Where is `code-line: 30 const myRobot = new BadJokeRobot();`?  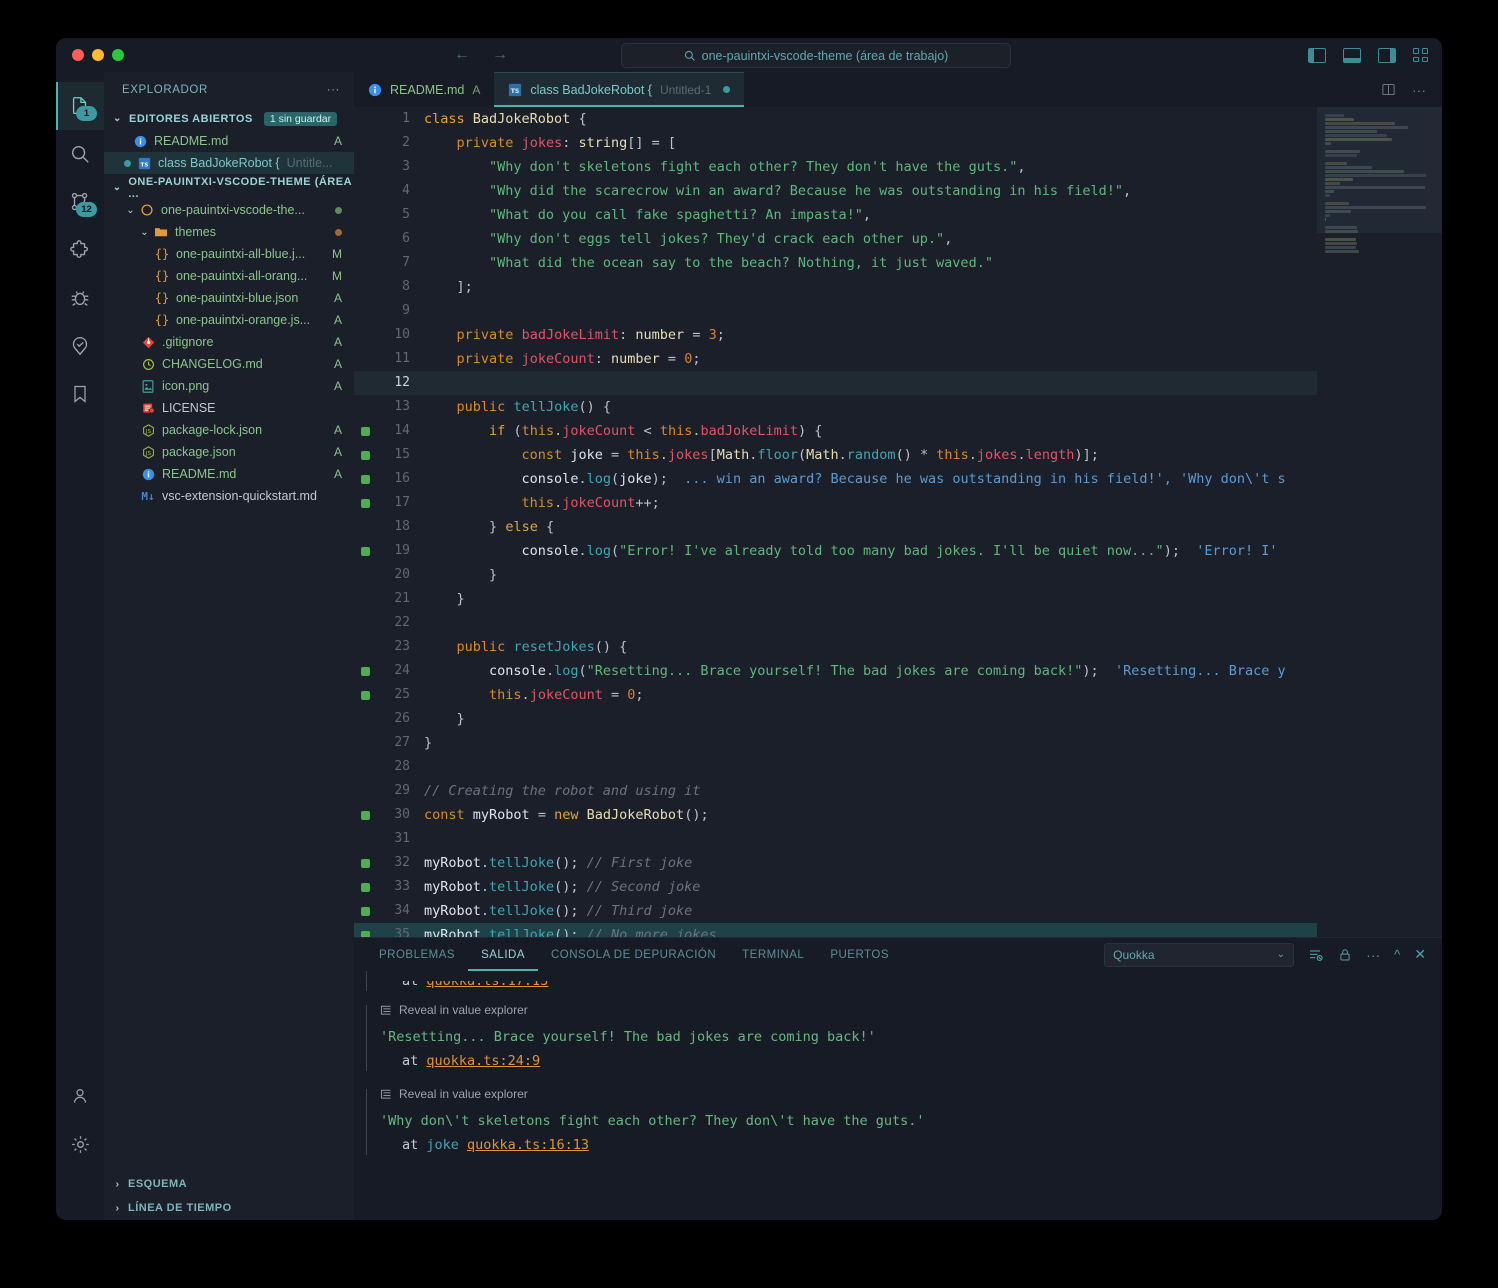
code-line: 30 const myRobot = new BadJokeRobot(); is located at coordinates (898, 815).